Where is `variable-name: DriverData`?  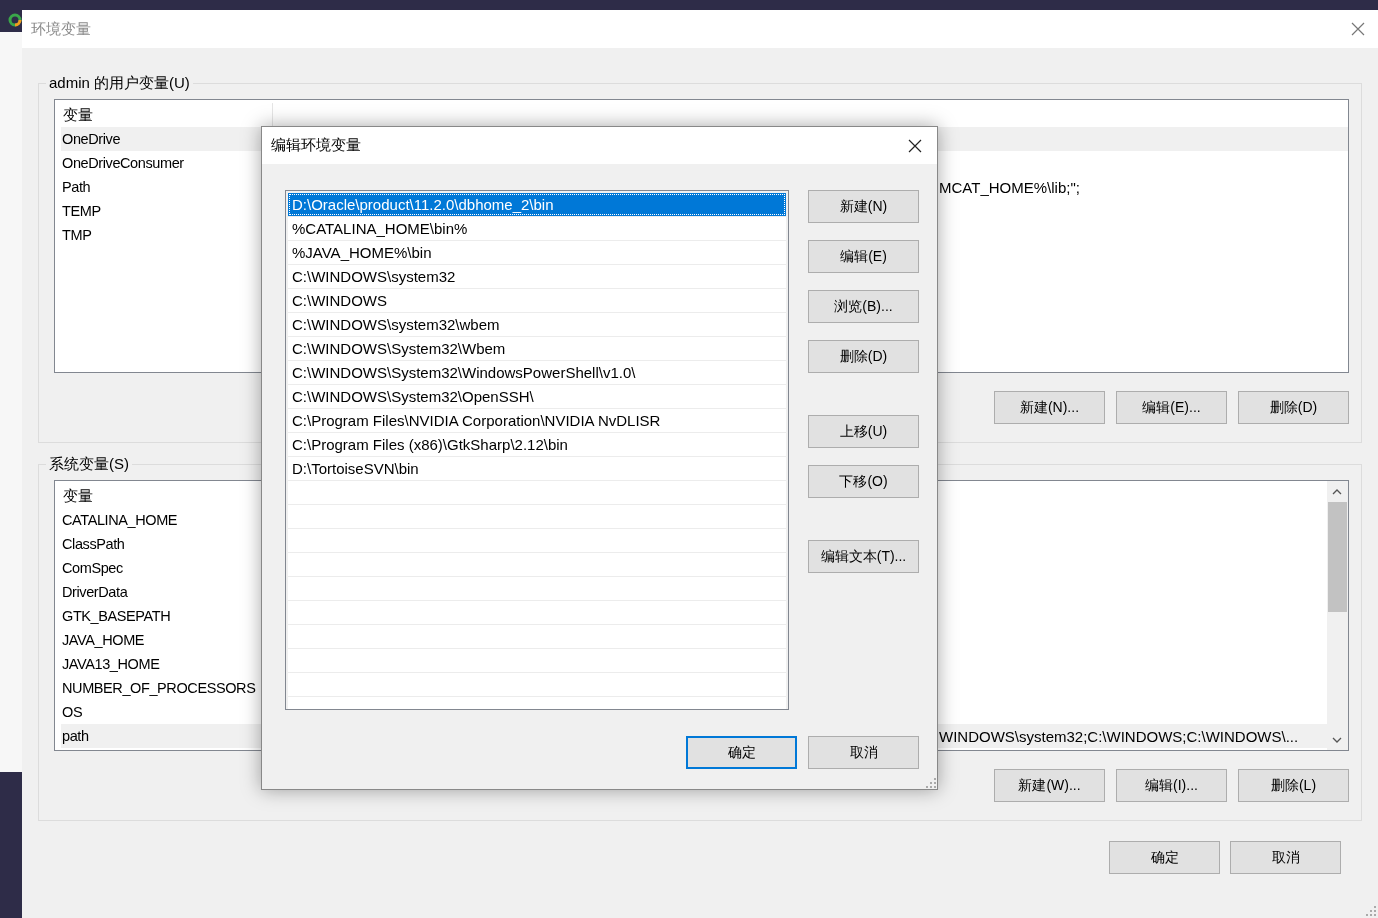
variable-name: DriverData is located at coordinates (95, 592).